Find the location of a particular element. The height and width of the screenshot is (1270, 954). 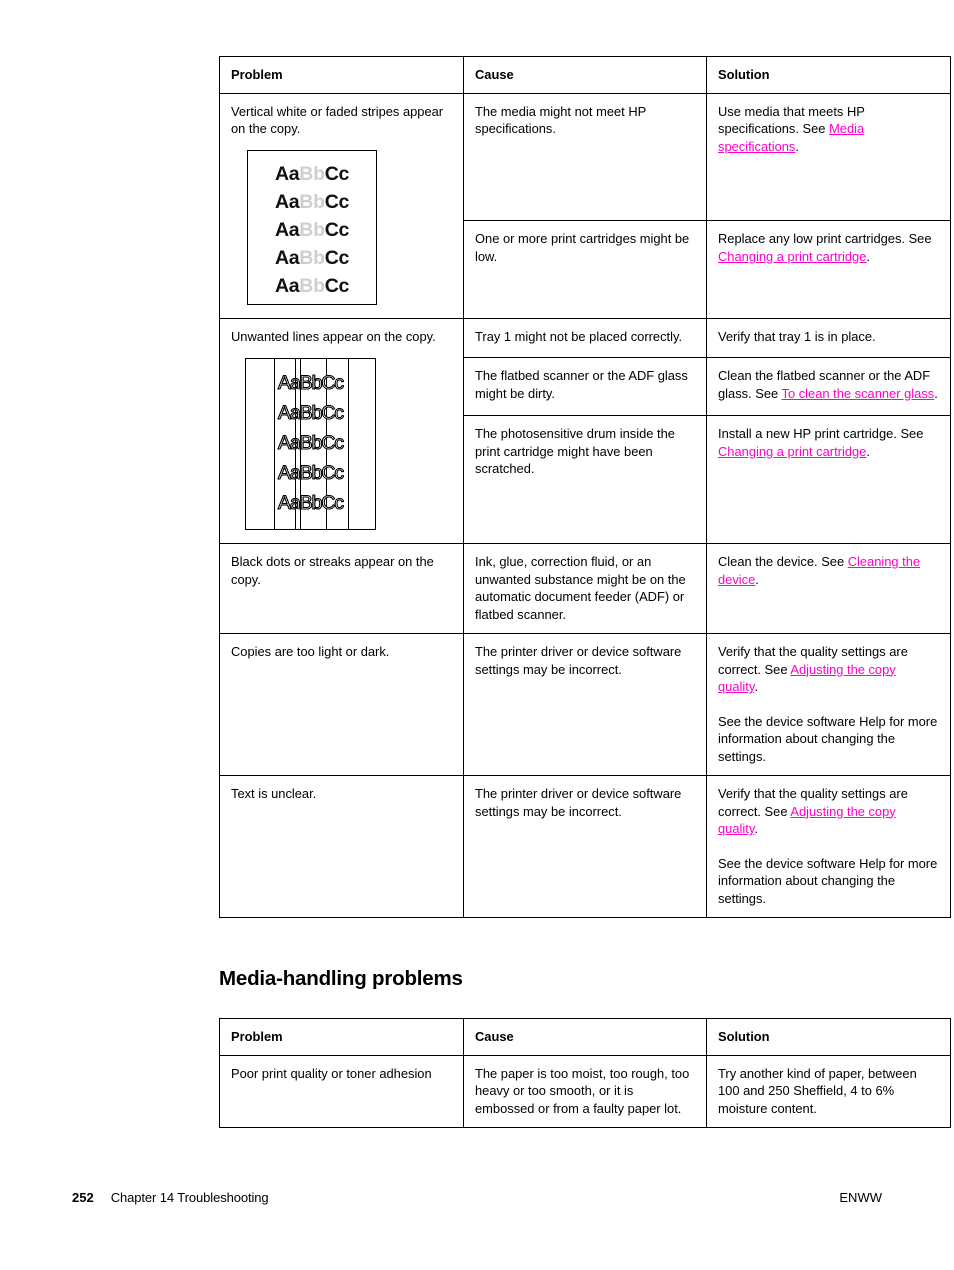

solution-text: Verify that tray 1 is in place. is located at coordinates (797, 336).